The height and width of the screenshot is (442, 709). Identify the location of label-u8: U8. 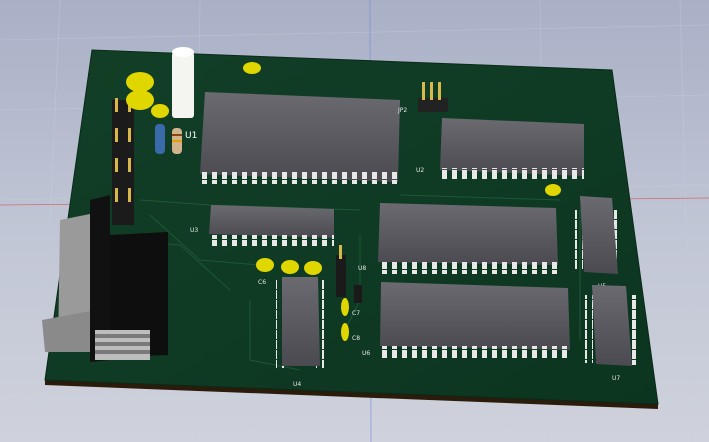
(362, 268).